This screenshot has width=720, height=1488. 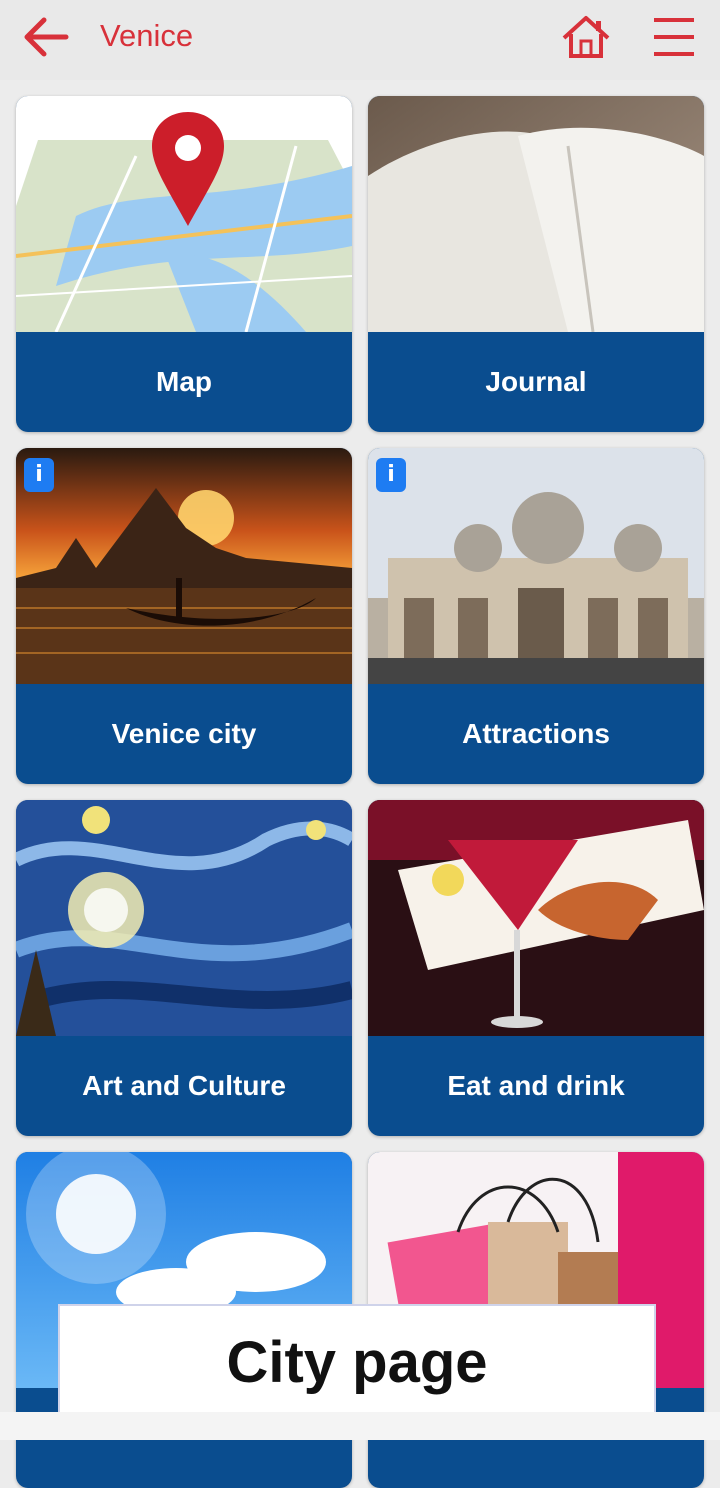 I want to click on tile-journal: Journal, so click(x=536, y=264).